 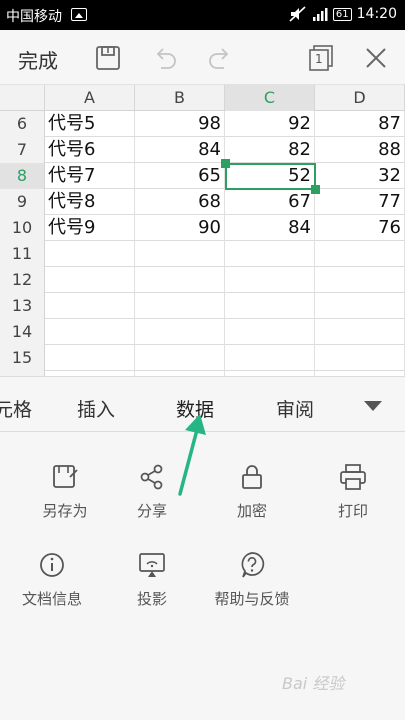 I want to click on print-button: 打印, so click(x=353, y=491).